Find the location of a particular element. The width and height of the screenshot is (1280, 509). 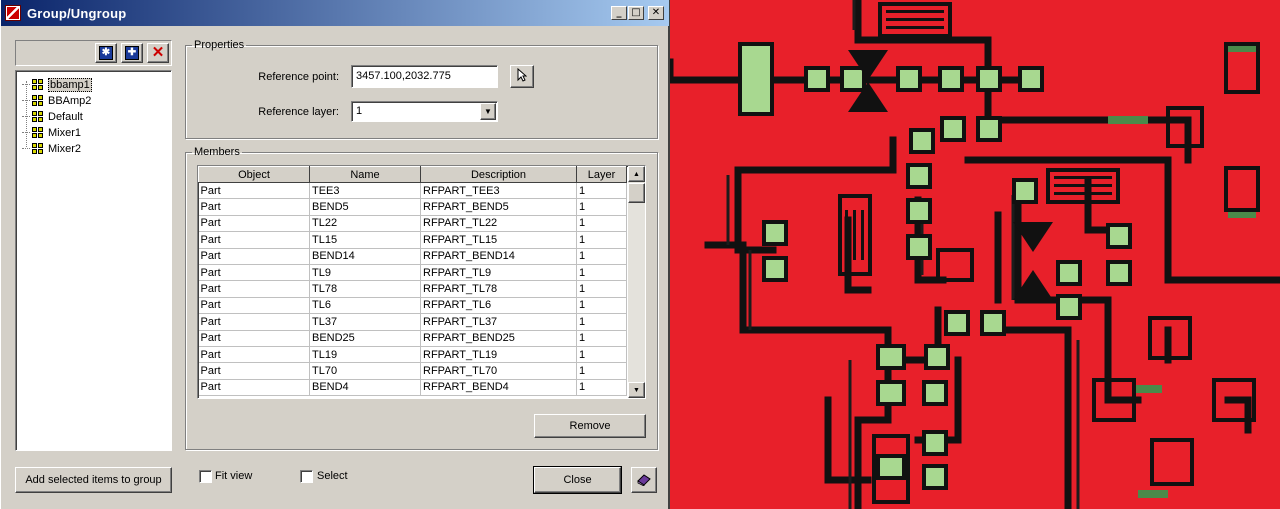

members-scrollbar: ▲ ▼ is located at coordinates (636, 282).